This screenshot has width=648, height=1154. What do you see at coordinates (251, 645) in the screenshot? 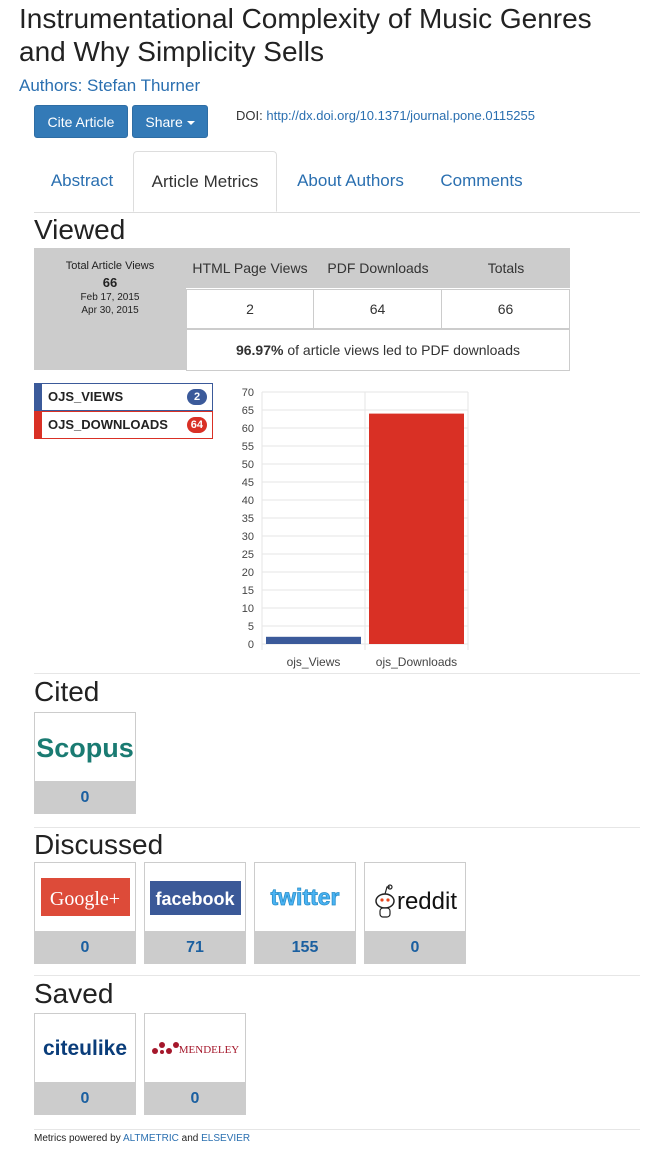
I see `y-tick-label: 0` at bounding box center [251, 645].